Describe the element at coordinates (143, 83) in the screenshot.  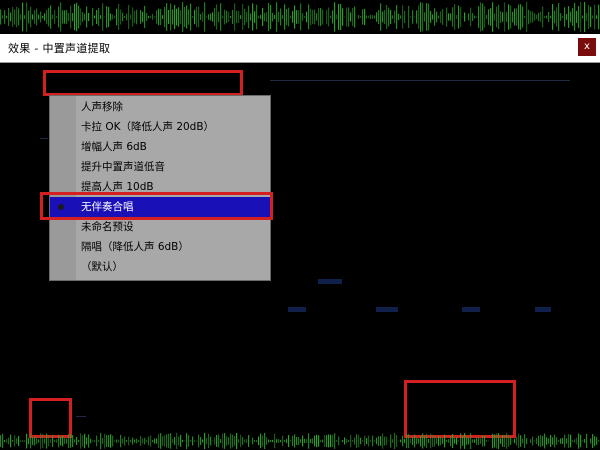
I see `preset-select` at that location.